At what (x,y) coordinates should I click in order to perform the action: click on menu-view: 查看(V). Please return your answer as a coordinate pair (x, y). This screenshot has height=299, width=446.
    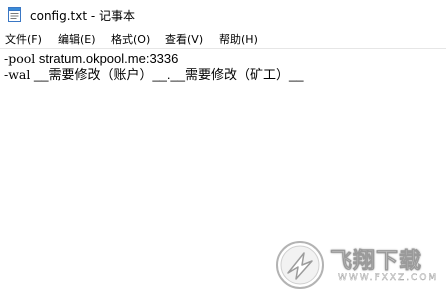
    Looking at the image, I should click on (184, 39).